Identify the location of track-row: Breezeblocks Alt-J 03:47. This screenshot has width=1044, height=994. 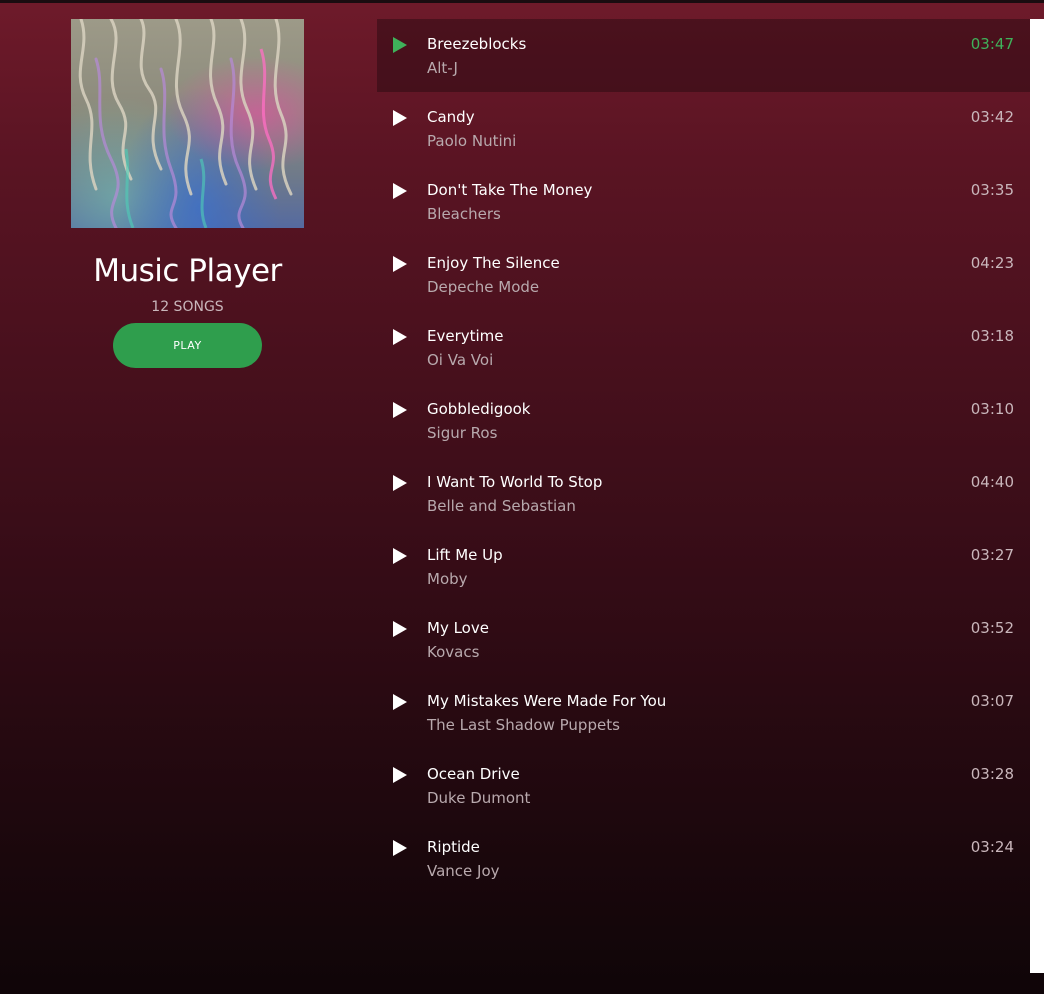
(703, 55).